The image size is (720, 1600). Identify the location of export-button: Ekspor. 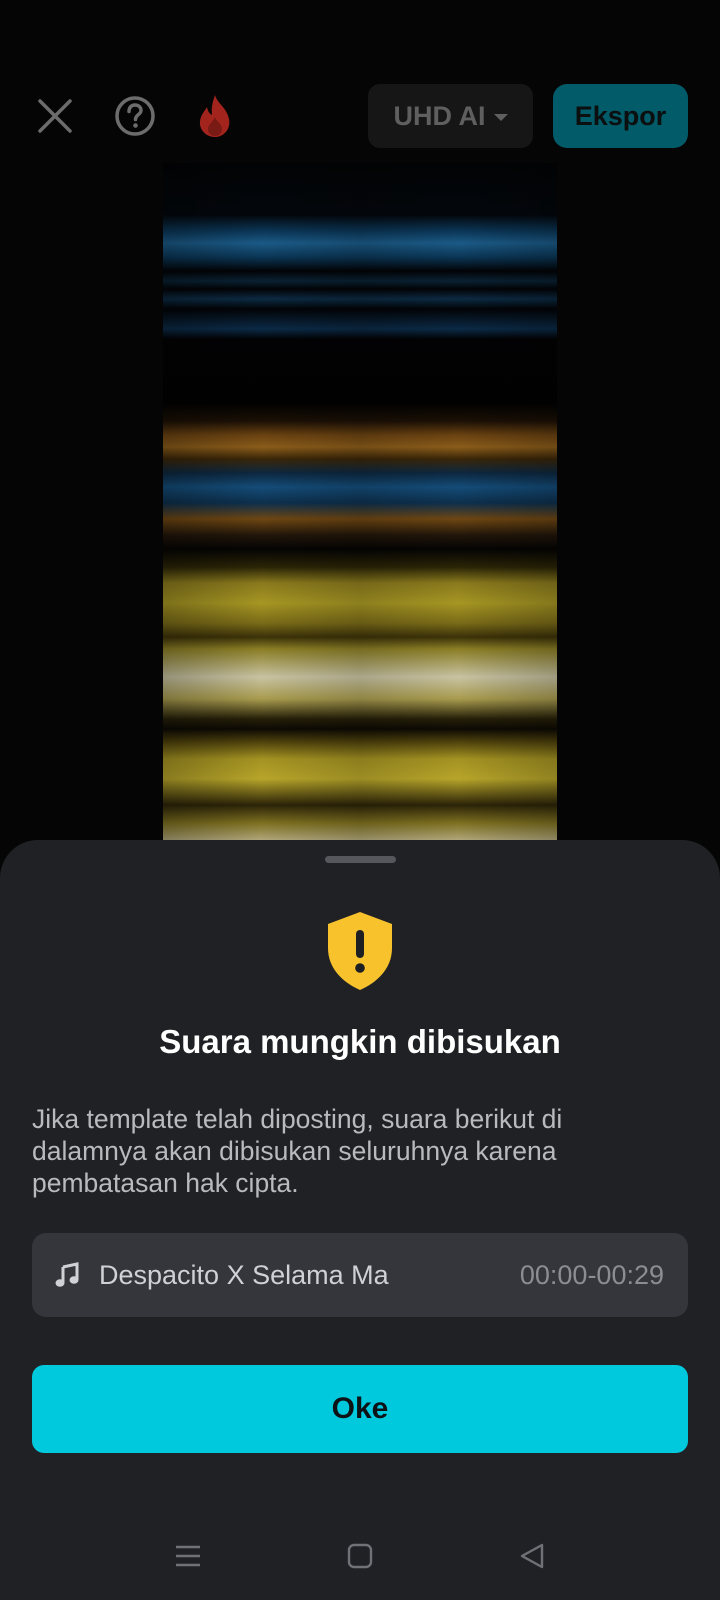
(620, 116).